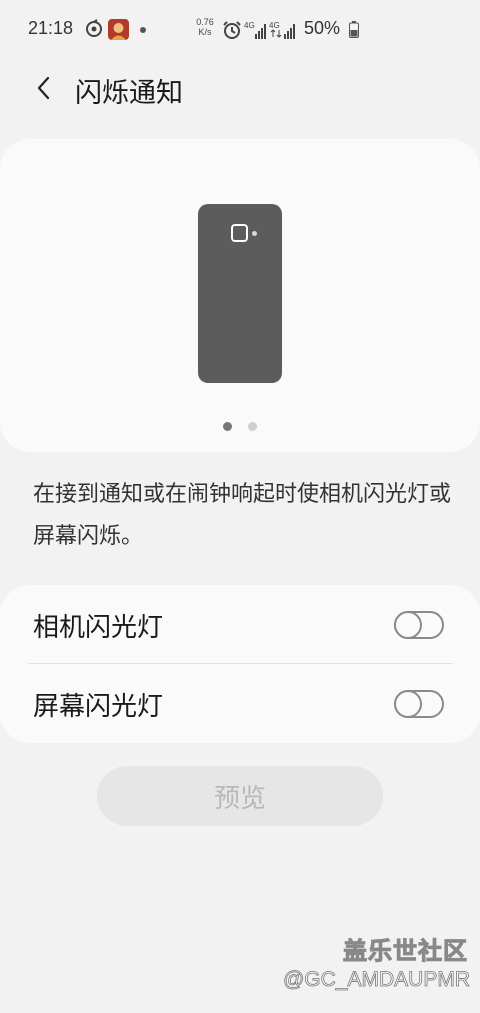 This screenshot has height=1013, width=480. What do you see at coordinates (51, 28) in the screenshot?
I see `status-time: 21:18` at bounding box center [51, 28].